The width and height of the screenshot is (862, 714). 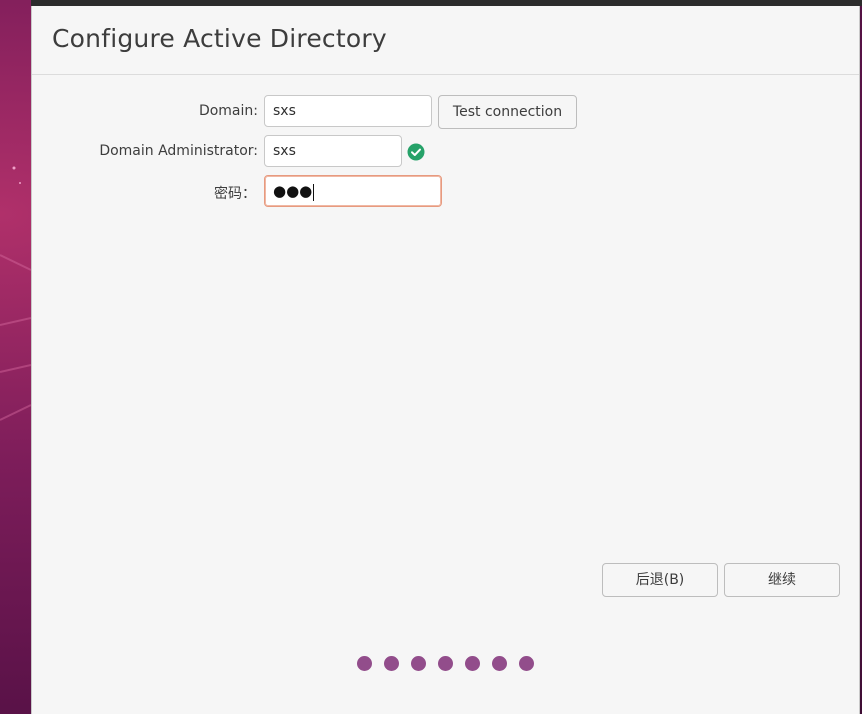 I want to click on domain-administrator-input: sxs, so click(x=333, y=151).